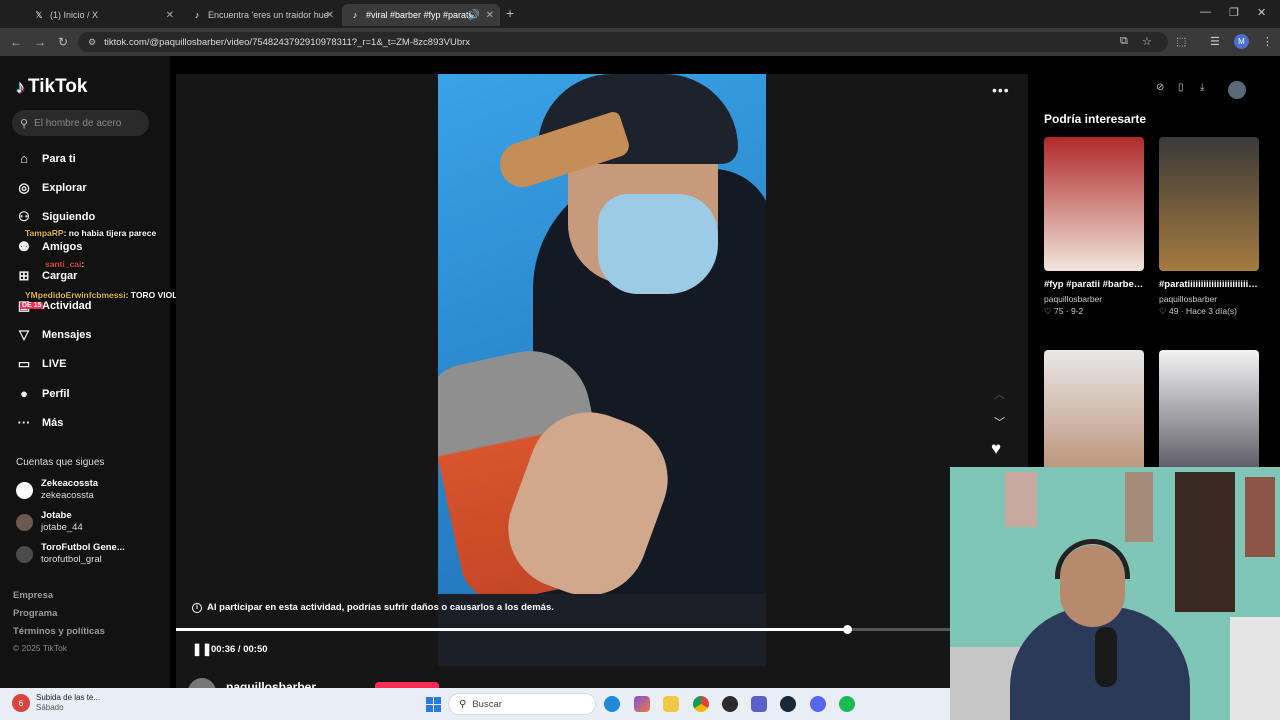 This screenshot has height=720, width=1280. I want to click on chrome-icon, so click(701, 704).